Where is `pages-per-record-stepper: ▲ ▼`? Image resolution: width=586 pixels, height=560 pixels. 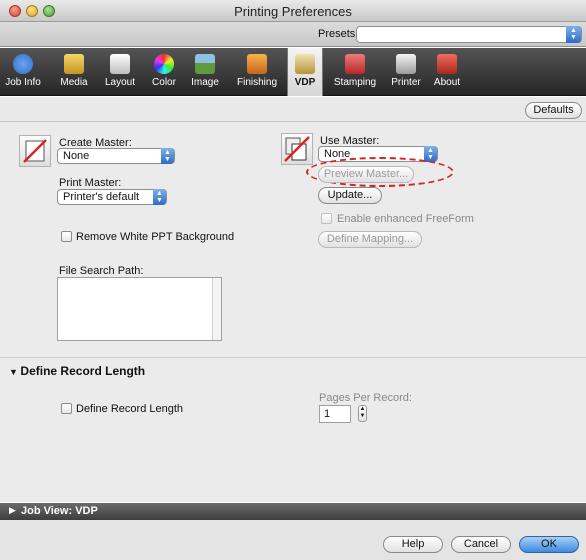
pages-per-record-stepper: ▲ ▼ is located at coordinates (362, 413).